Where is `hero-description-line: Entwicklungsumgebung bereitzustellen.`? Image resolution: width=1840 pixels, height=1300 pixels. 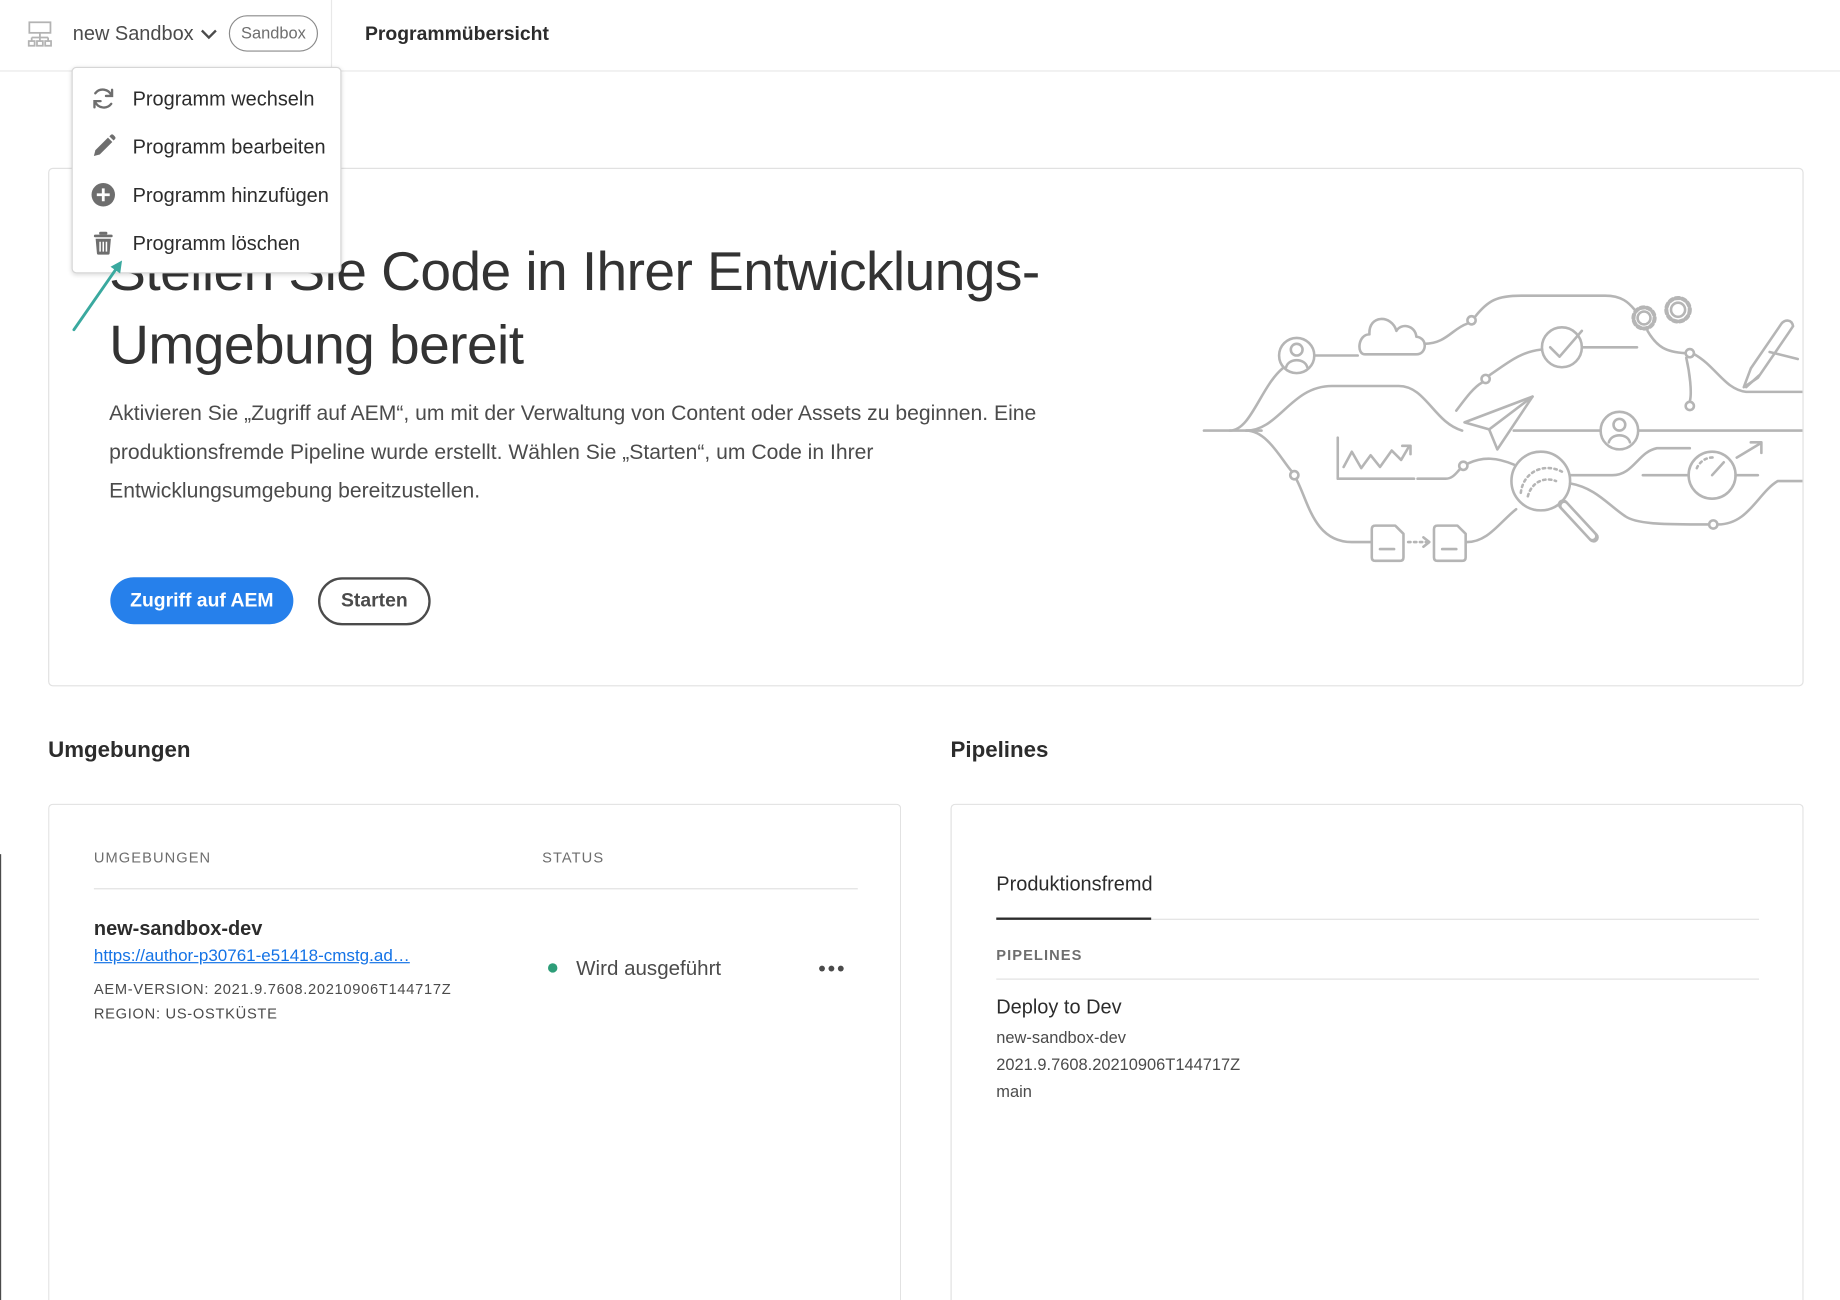
hero-description-line: Entwicklungsumgebung bereitzustellen. is located at coordinates (295, 490).